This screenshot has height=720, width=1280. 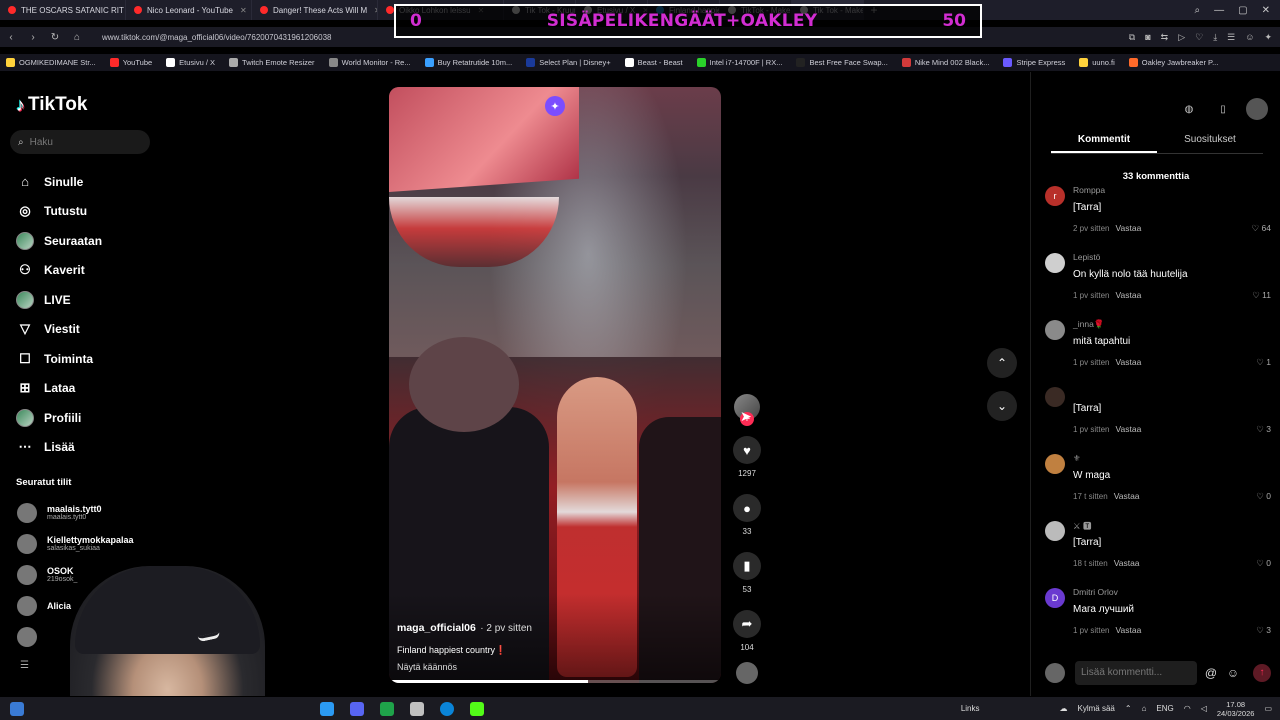 I want to click on play-icon: ▷, so click(x=1181, y=37).